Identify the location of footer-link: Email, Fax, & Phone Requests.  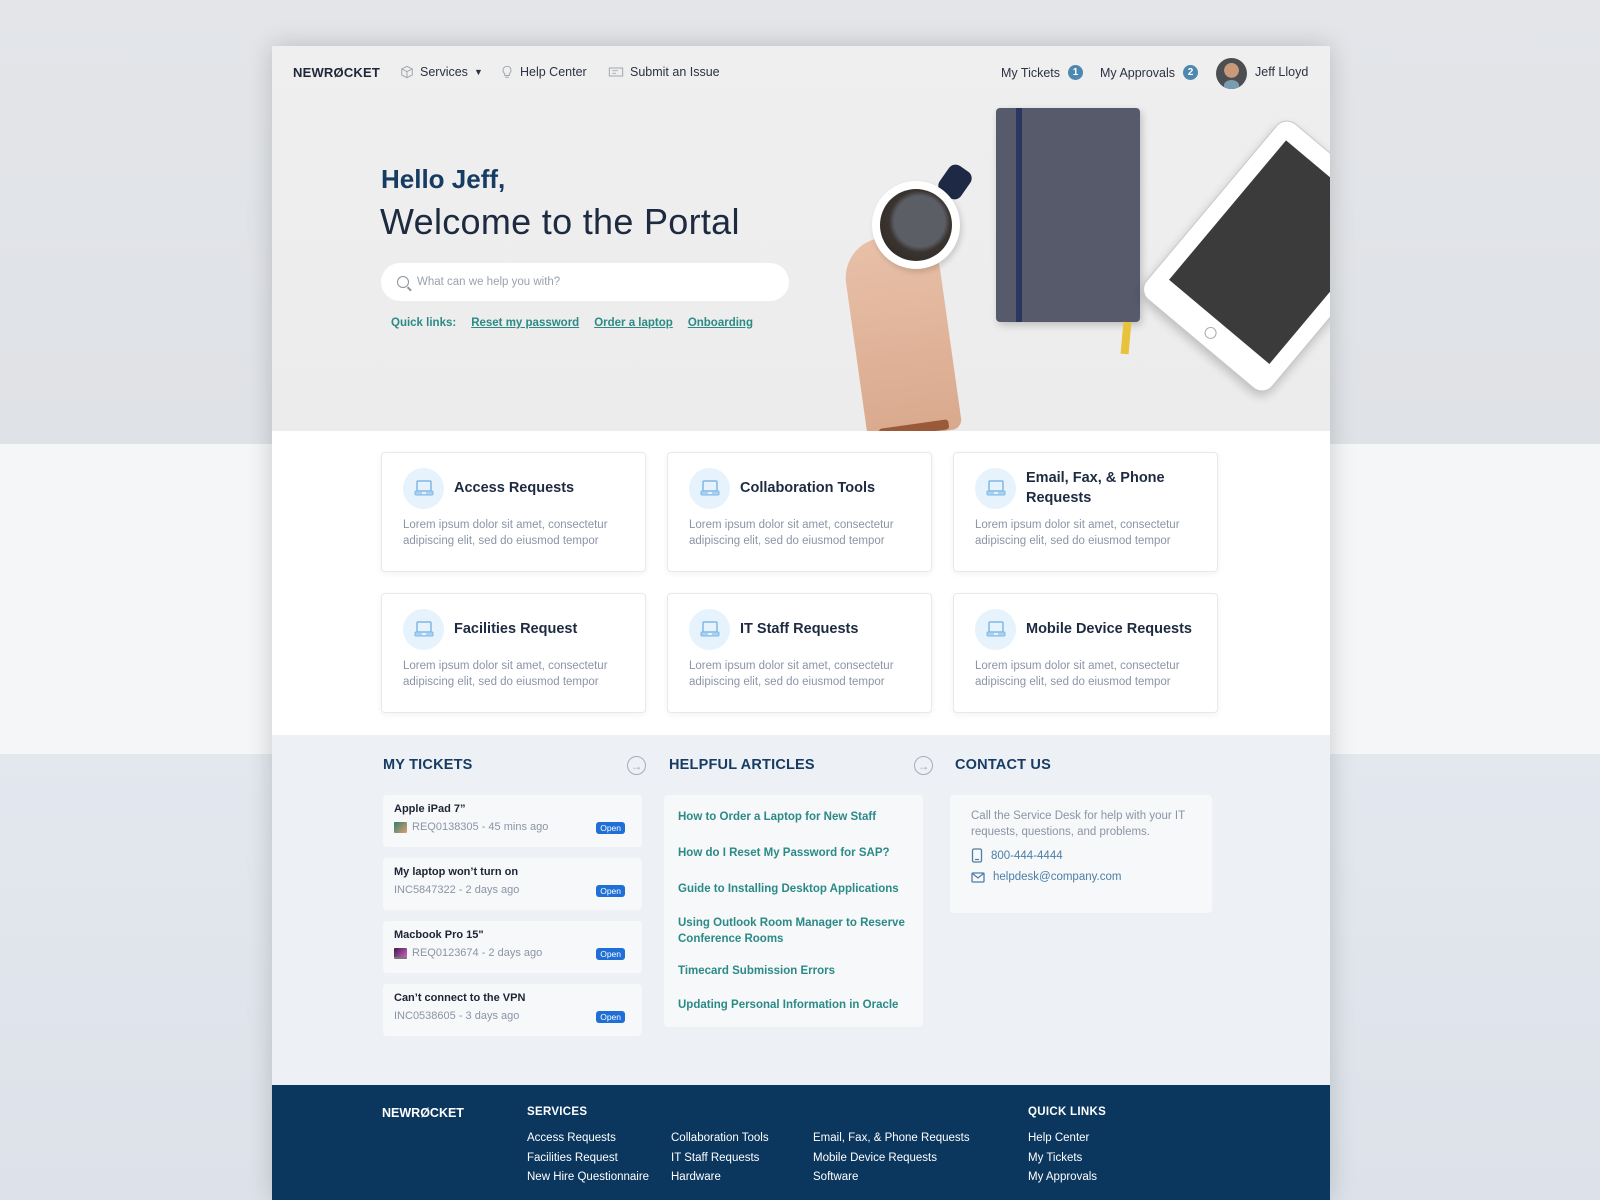
(891, 1139).